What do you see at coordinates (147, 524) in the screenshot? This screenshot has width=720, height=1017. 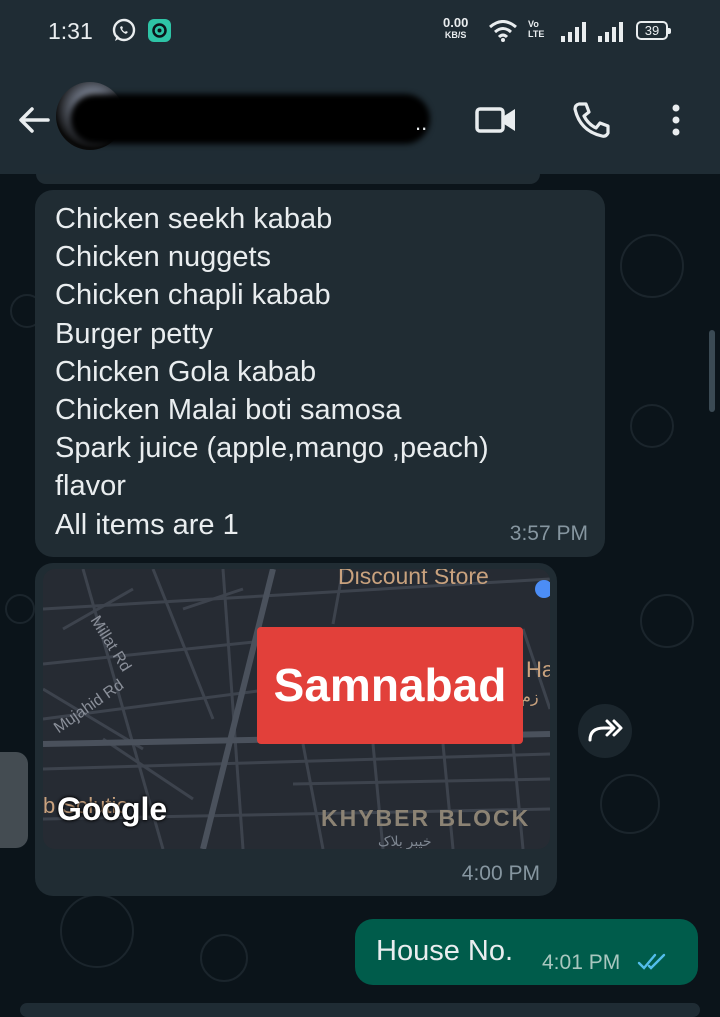 I see `message-line: All items are 1` at bounding box center [147, 524].